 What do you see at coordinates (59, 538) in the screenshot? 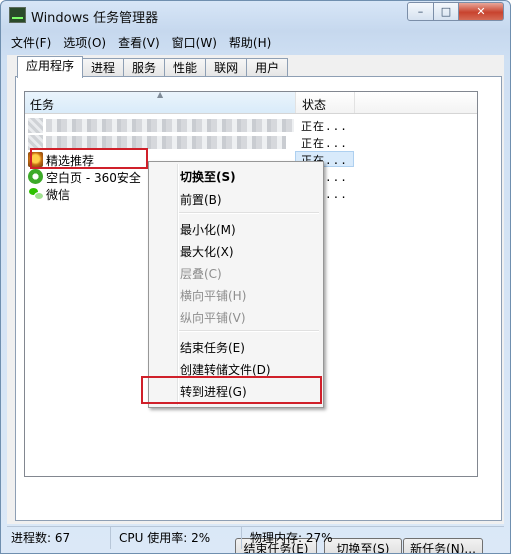
I see `status-process-count: 进程数: 67` at bounding box center [59, 538].